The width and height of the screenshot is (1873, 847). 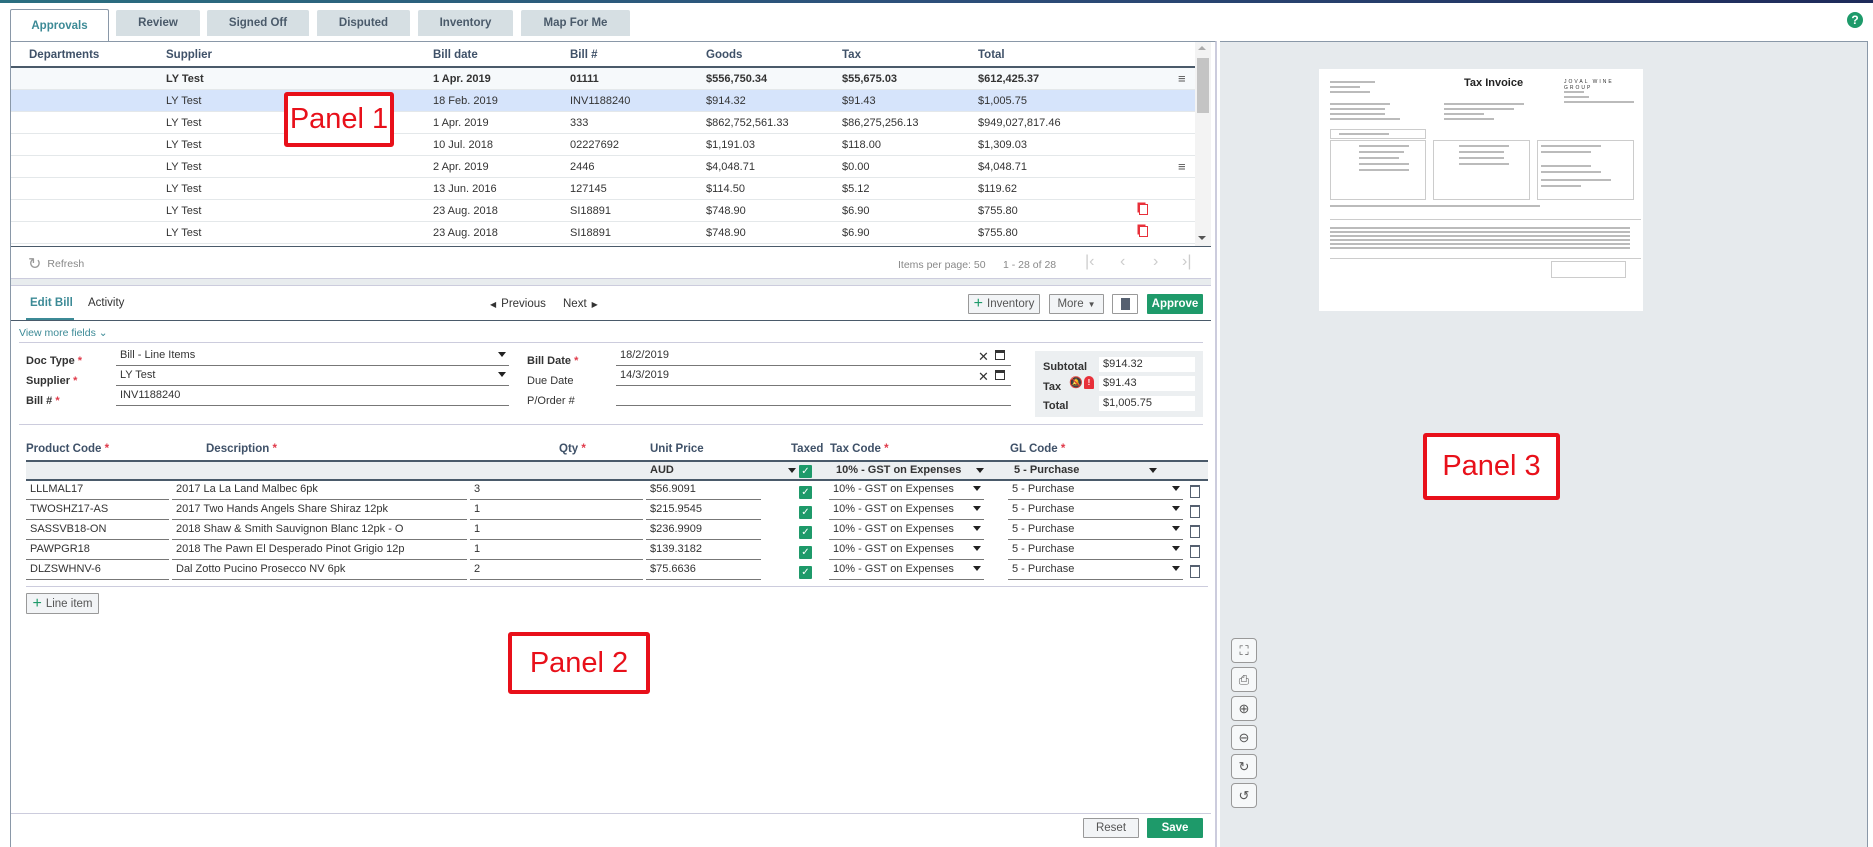 I want to click on unit-price-input: $75.6636, so click(x=703, y=571).